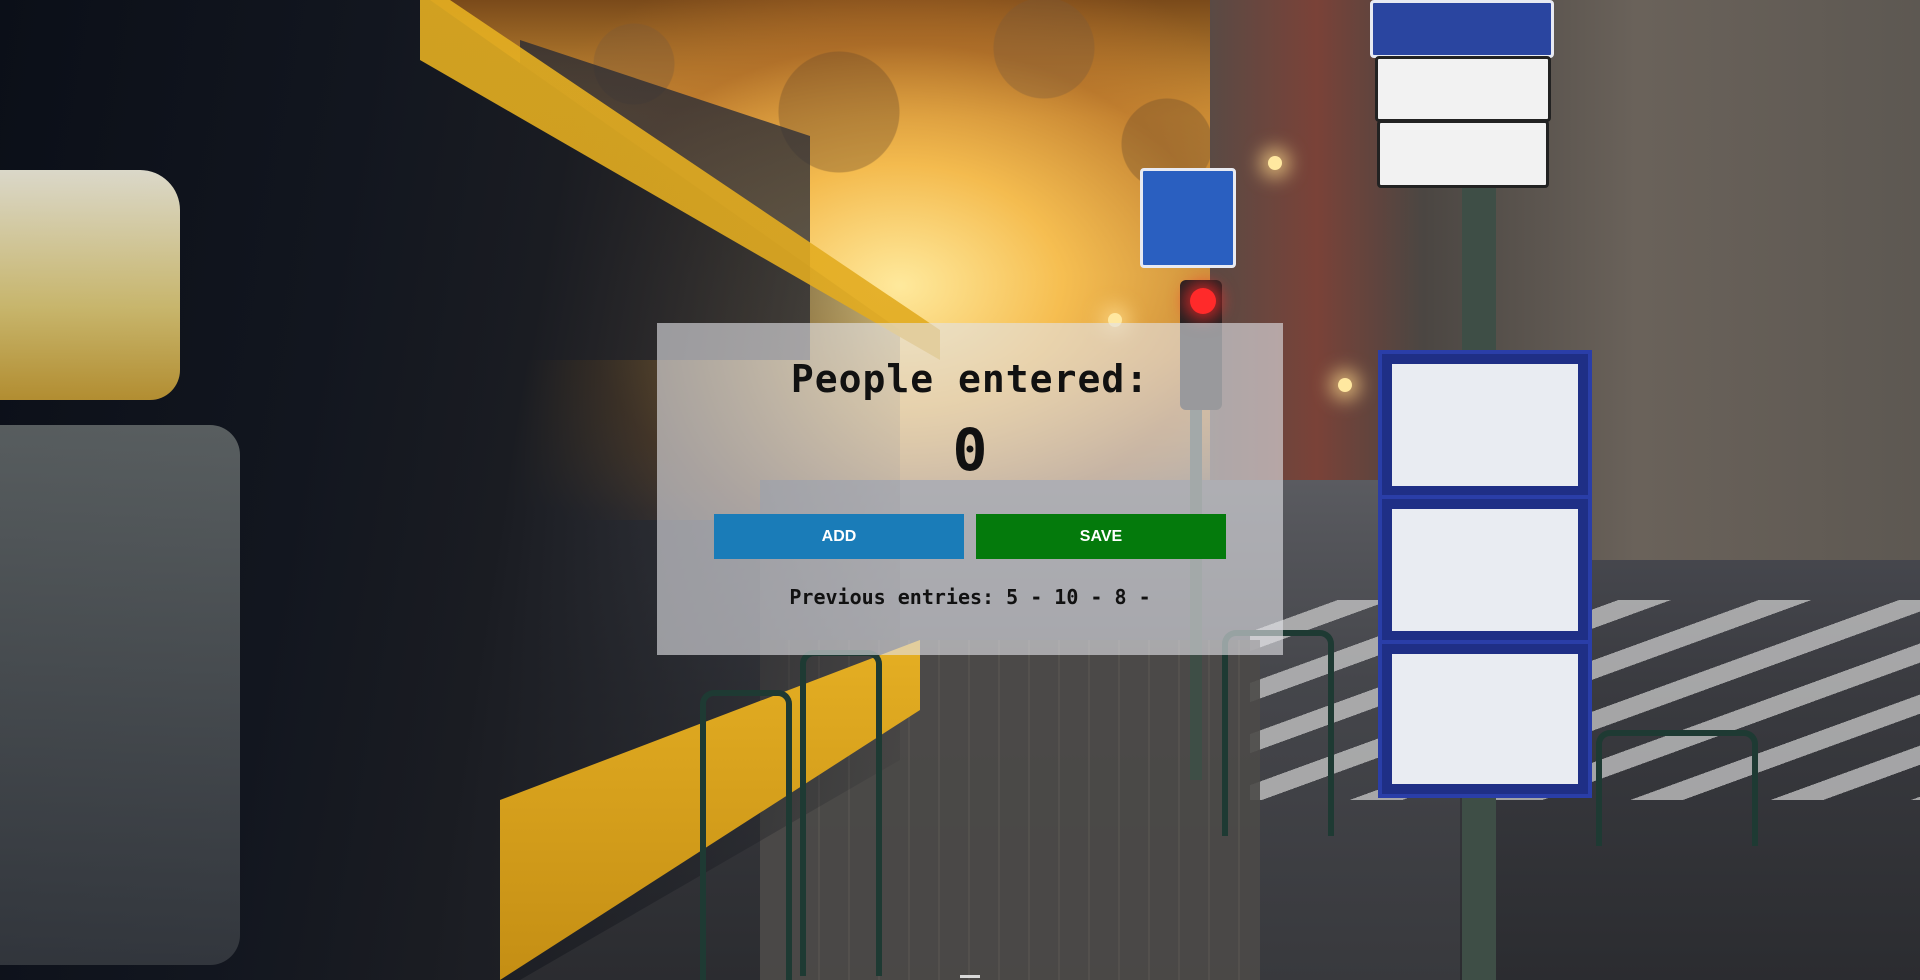 Image resolution: width=1920 pixels, height=980 pixels. Describe the element at coordinates (90, 285) in the screenshot. I see `tram-window` at that location.